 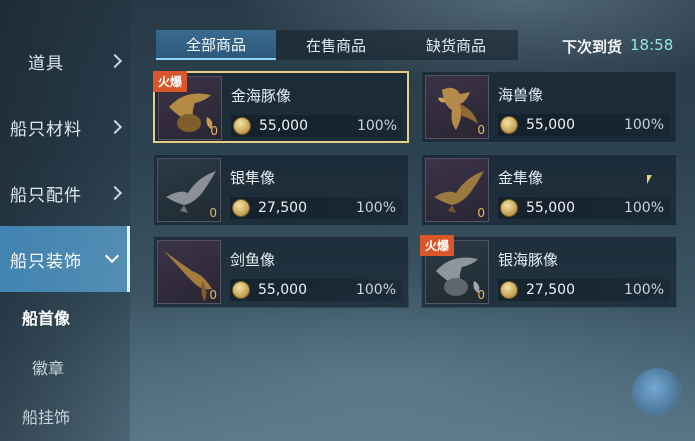 What do you see at coordinates (549, 190) in the screenshot?
I see `item-card-golden-falcon: 0 金隼像 55,000 100%` at bounding box center [549, 190].